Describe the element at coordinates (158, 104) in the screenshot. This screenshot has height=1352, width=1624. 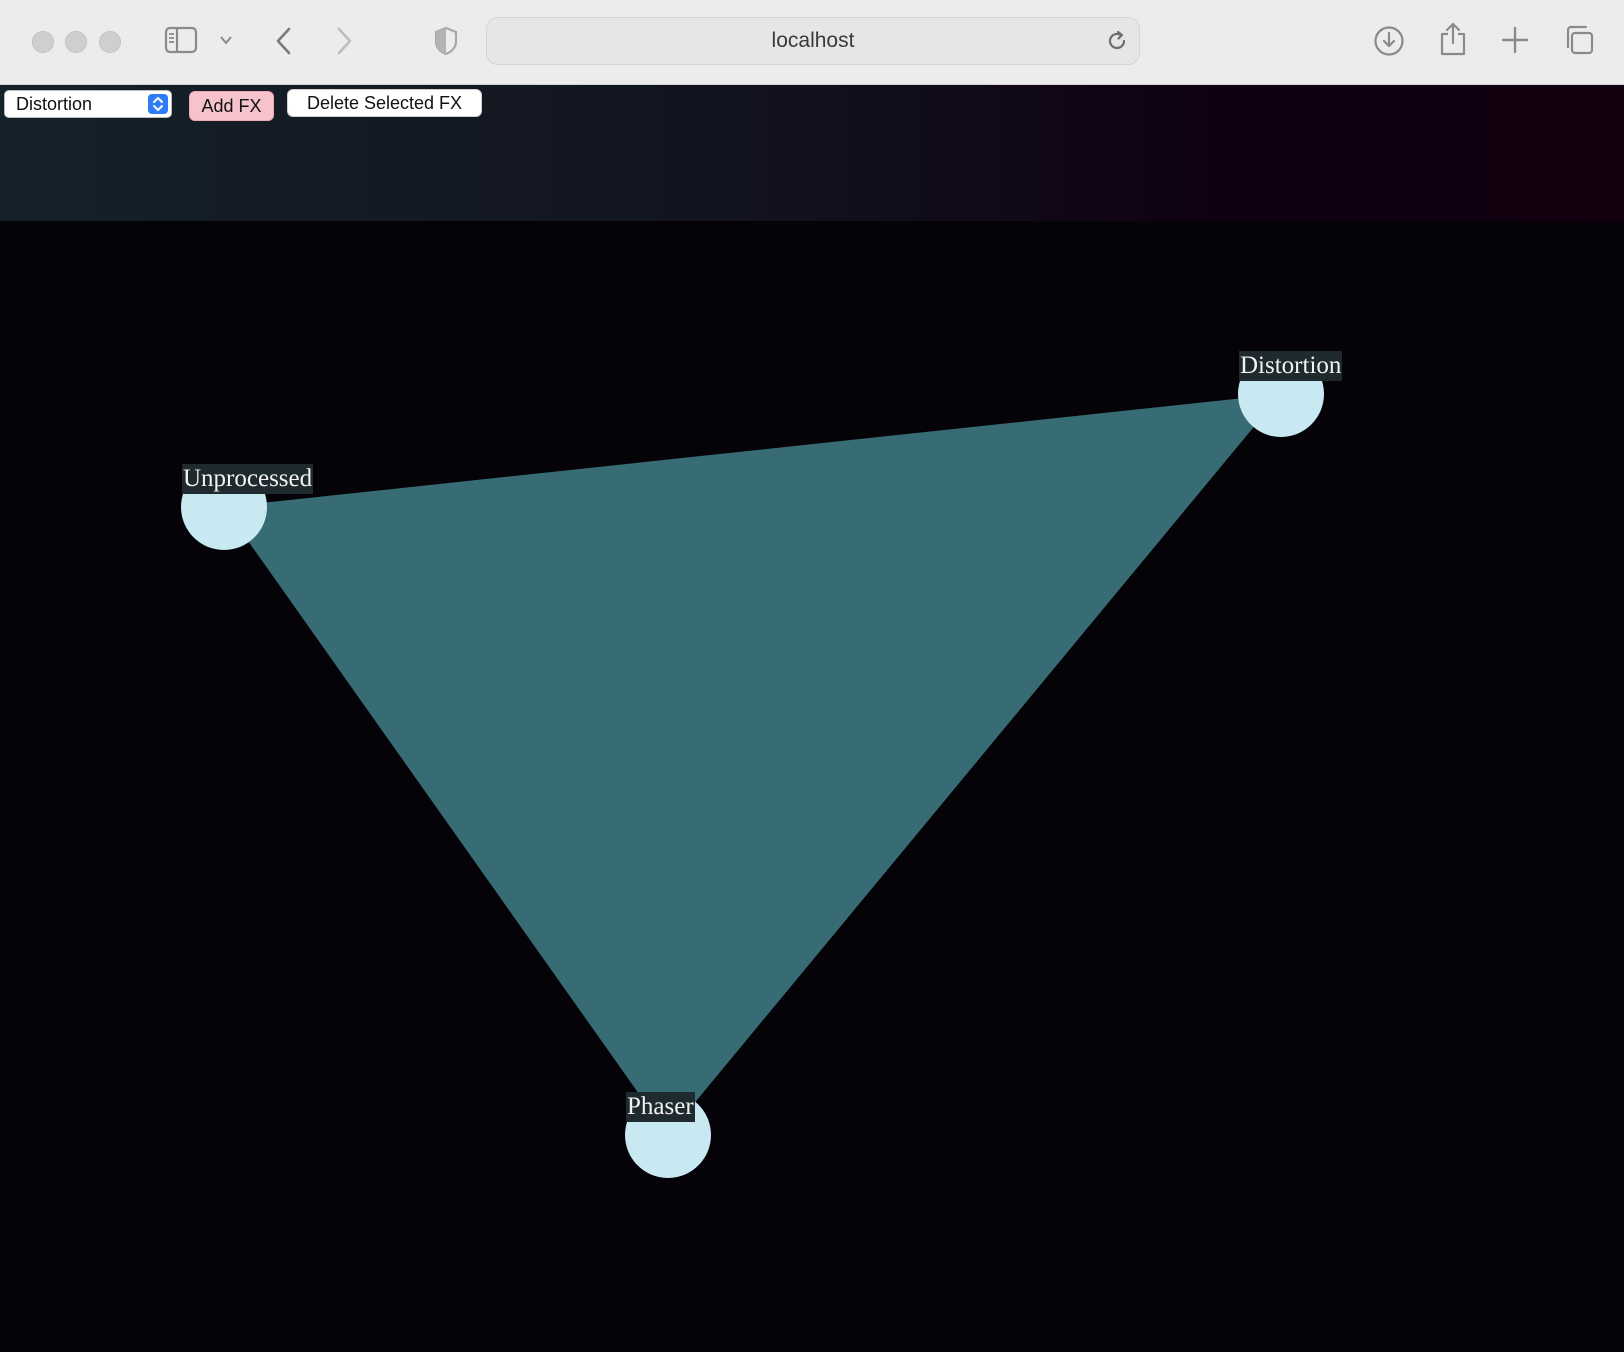
I see `select-arrows-icon` at that location.